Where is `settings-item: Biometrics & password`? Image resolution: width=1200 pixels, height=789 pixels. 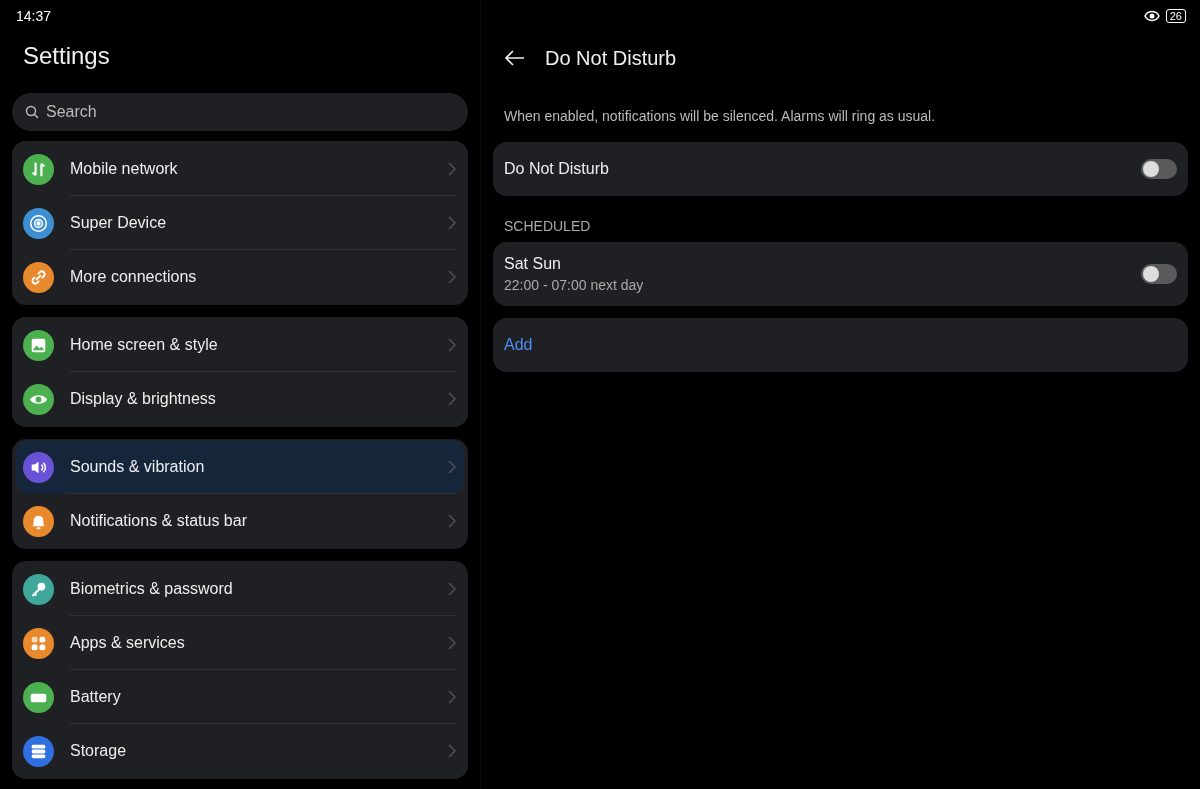
settings-item: Biometrics & password is located at coordinates (240, 589).